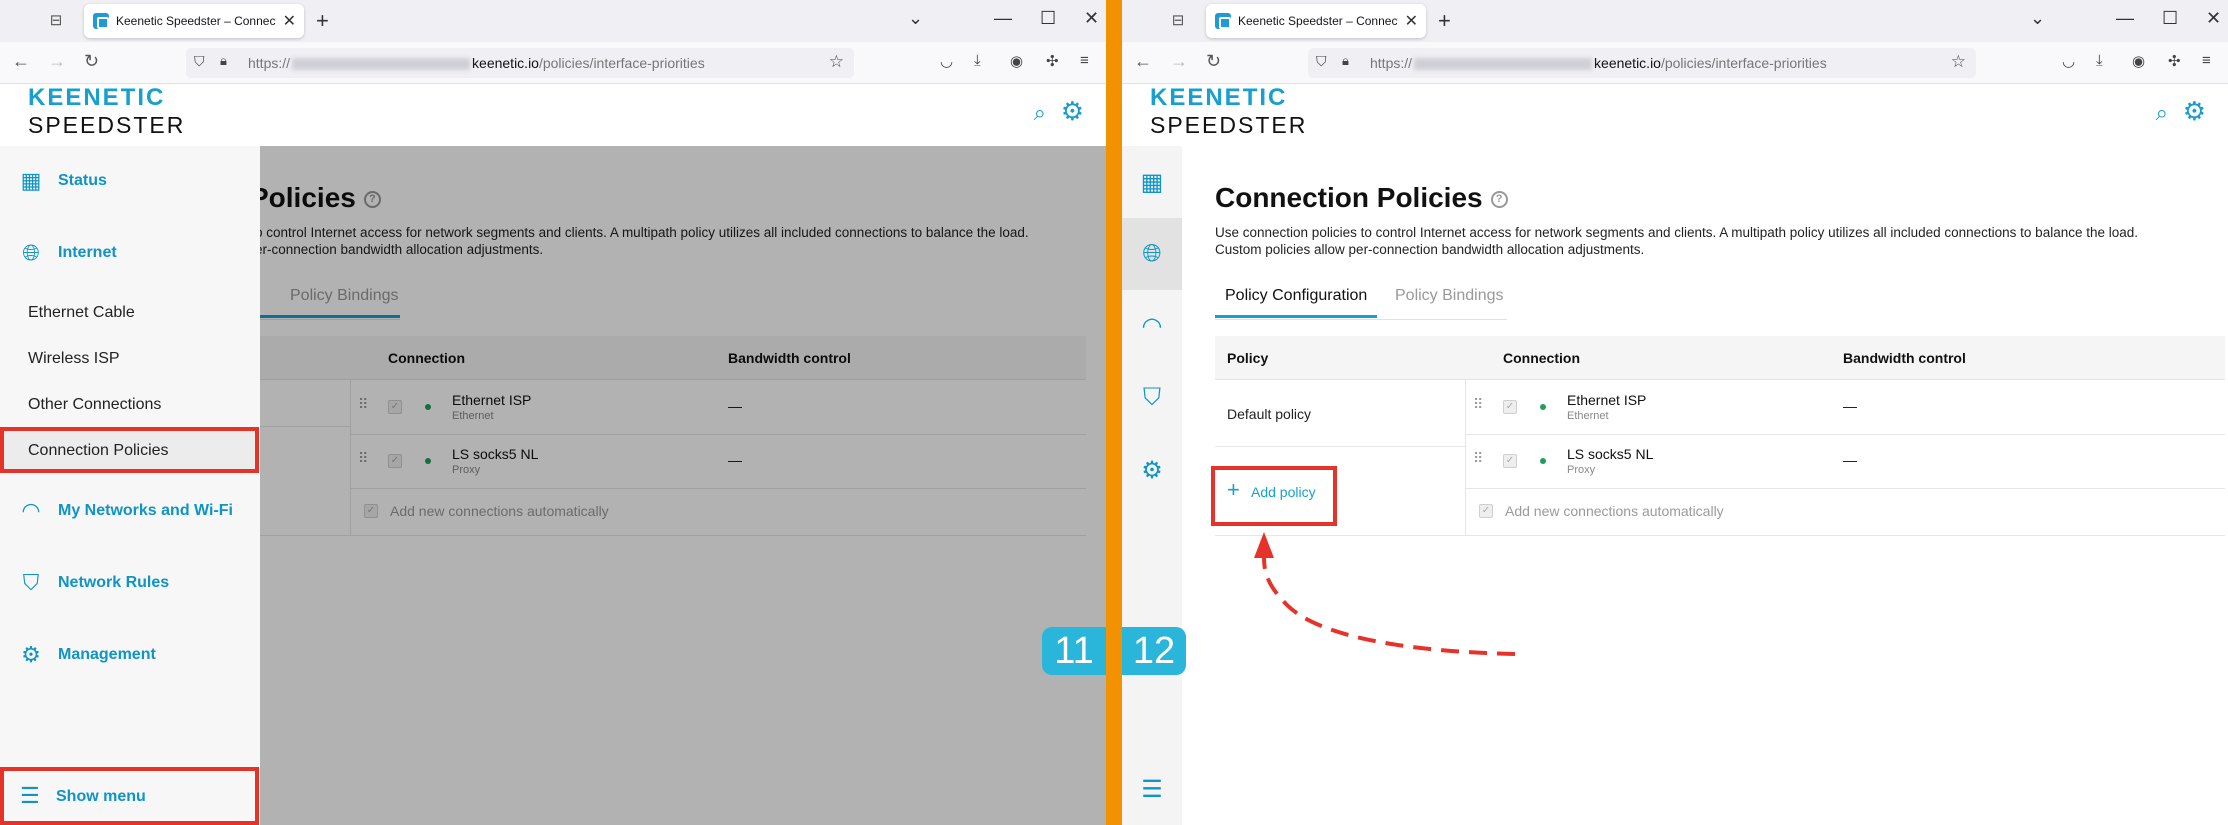 The width and height of the screenshot is (2228, 825). Describe the element at coordinates (977, 60) in the screenshot. I see `downloads-icon: ⤓` at that location.